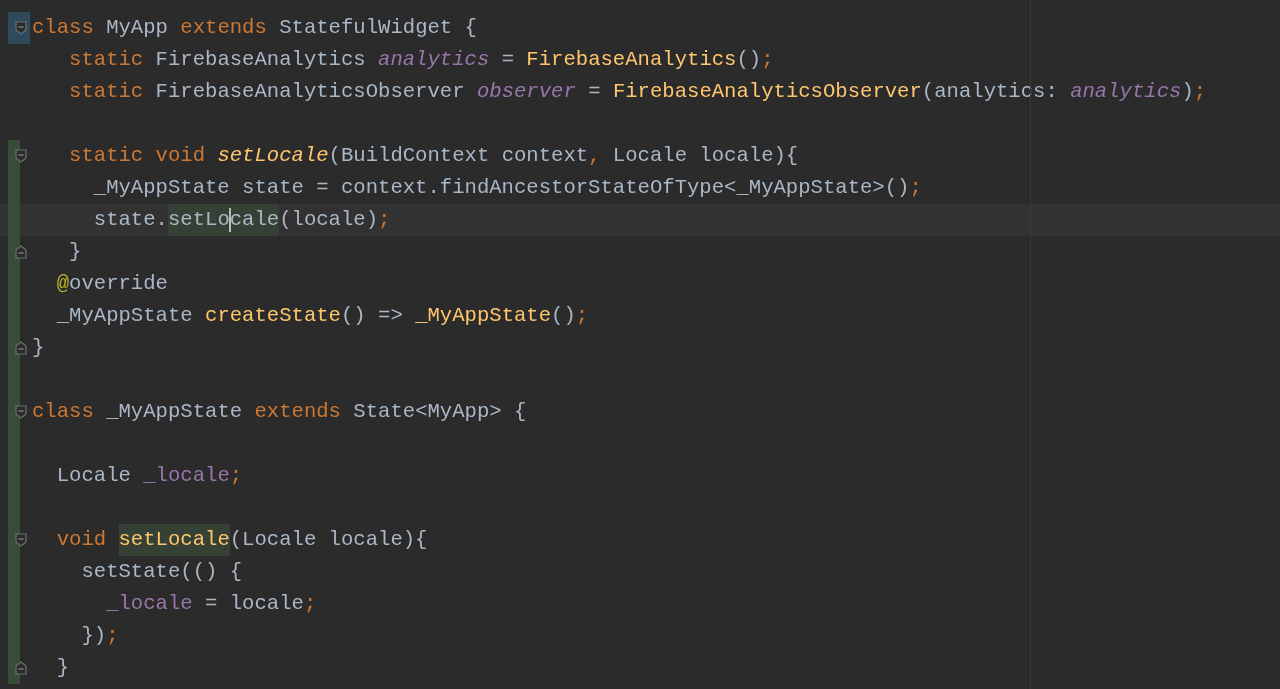 This screenshot has width=1280, height=689. Describe the element at coordinates (507, 188) in the screenshot. I see `code-line: _MyAppState state = context.findAncestorStateOfType<_MyAppState>();` at that location.